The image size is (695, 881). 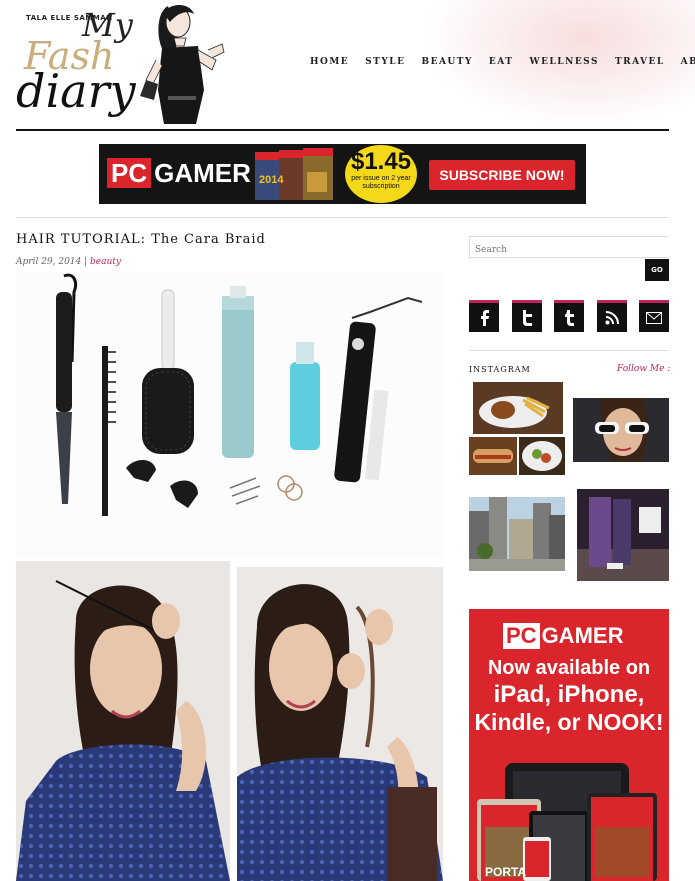 I want to click on search-box, so click(x=569, y=248).